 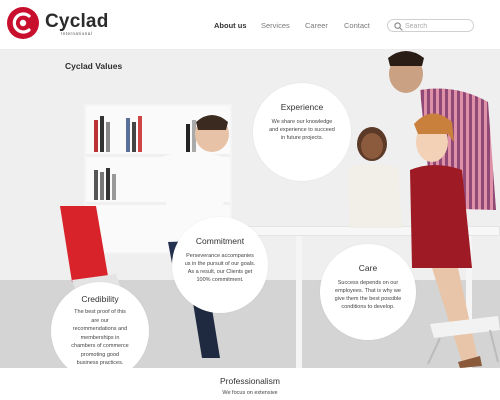 I want to click on search-box, so click(x=430, y=25).